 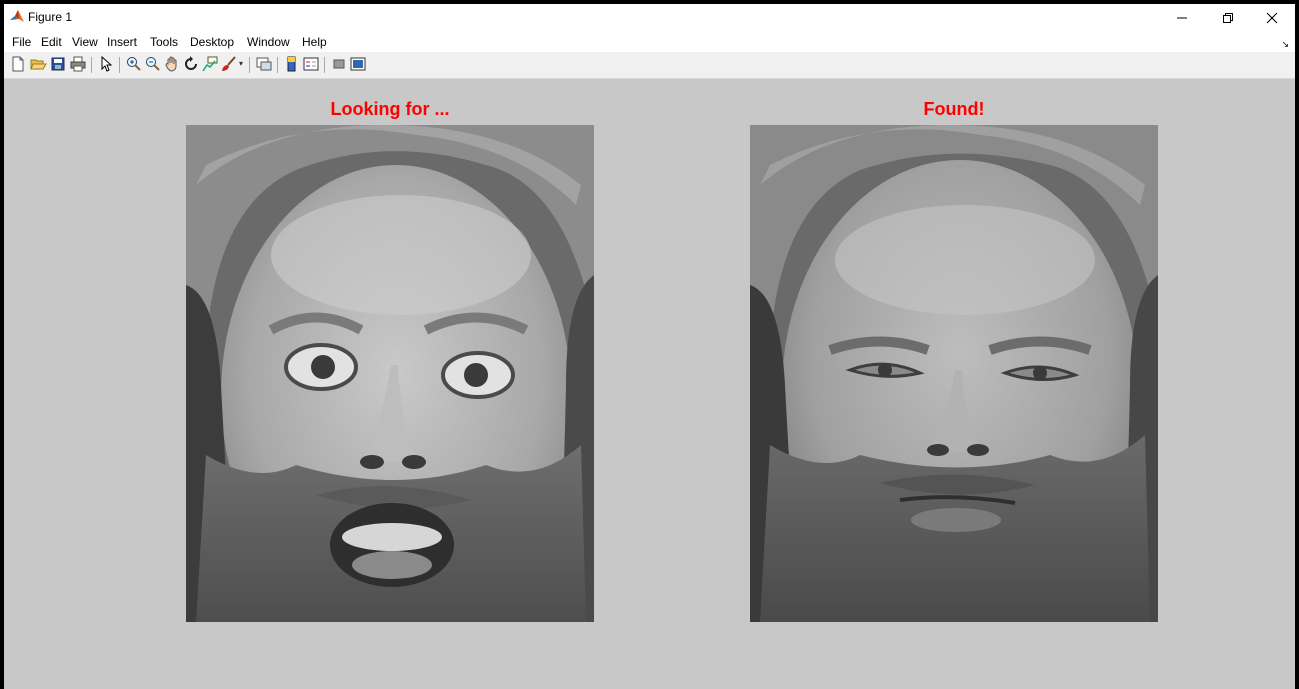 What do you see at coordinates (78, 64) in the screenshot?
I see `printer-icon` at bounding box center [78, 64].